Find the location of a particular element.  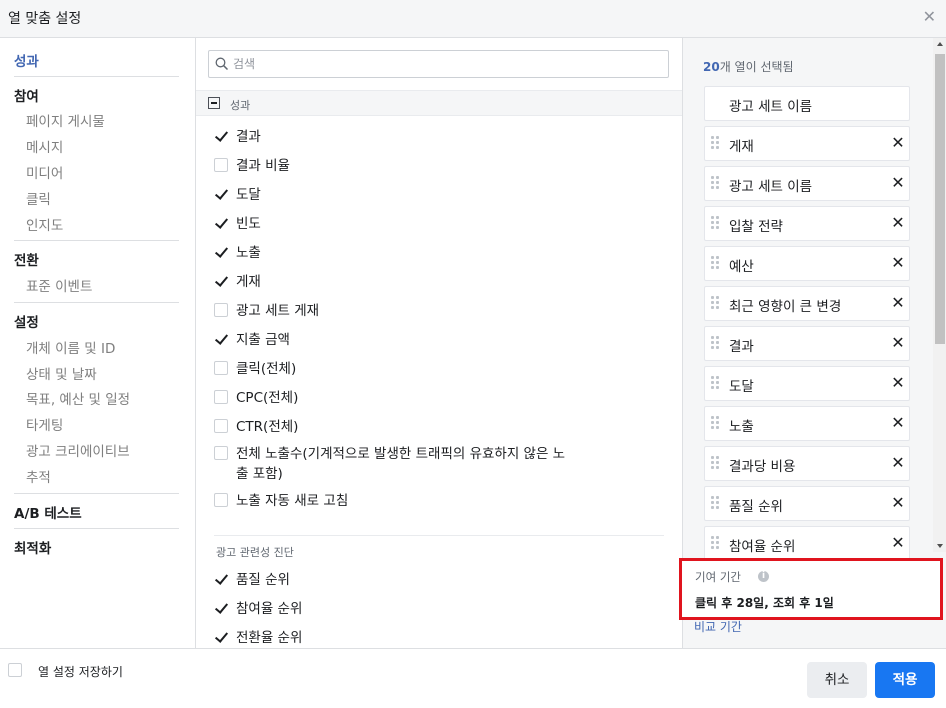

search-box is located at coordinates (438, 64).